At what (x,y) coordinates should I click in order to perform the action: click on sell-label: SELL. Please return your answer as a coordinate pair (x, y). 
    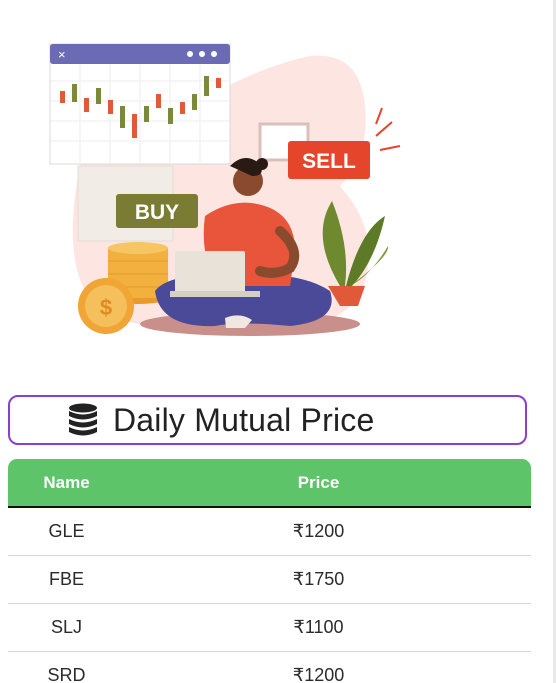
    Looking at the image, I should click on (329, 161).